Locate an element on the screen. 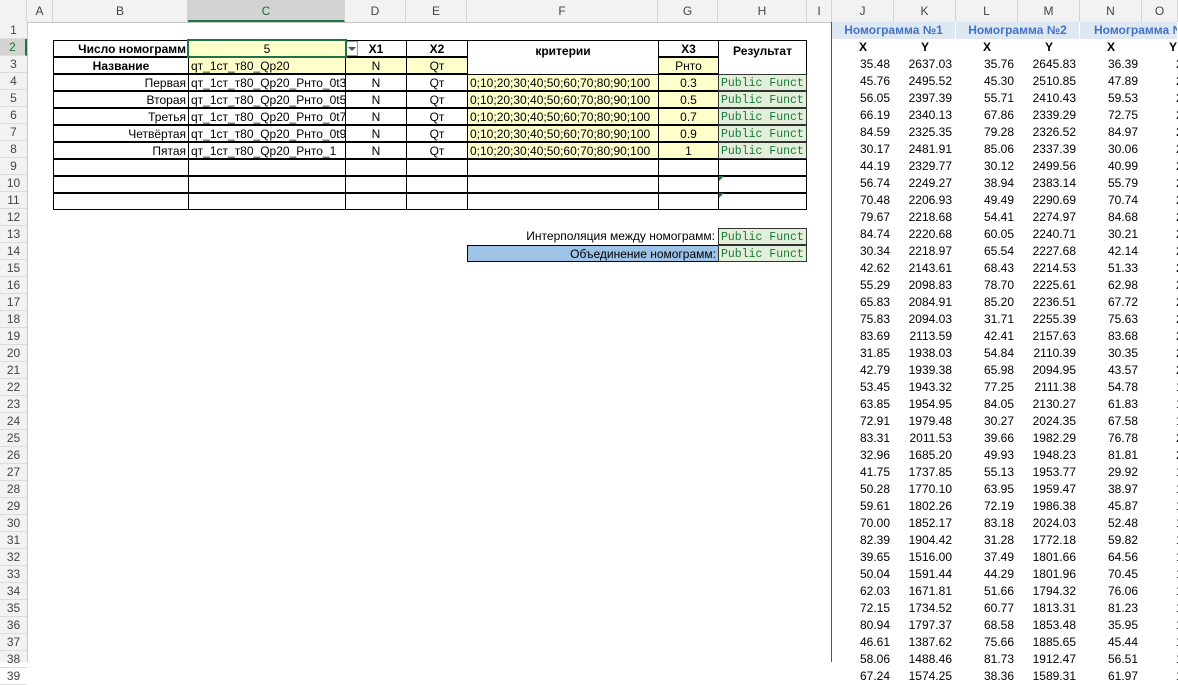 The width and height of the screenshot is (1178, 685). nomogram-result-cell: Public Funct is located at coordinates (762, 116).